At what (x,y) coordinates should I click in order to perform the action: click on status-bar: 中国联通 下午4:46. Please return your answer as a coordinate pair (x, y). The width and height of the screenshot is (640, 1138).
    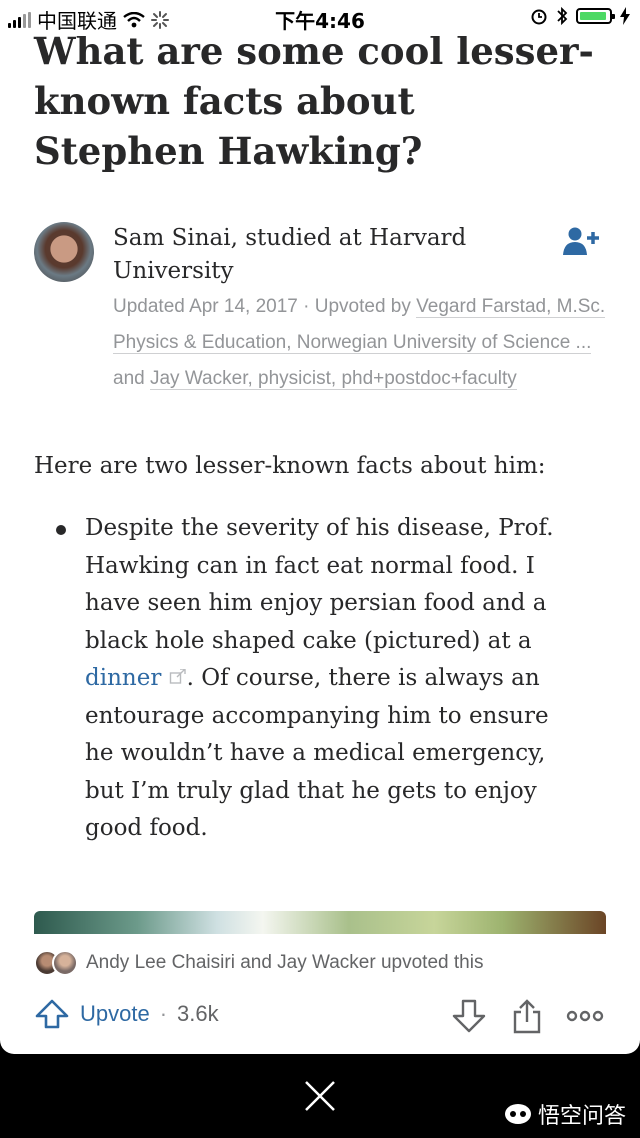
    Looking at the image, I should click on (320, 18).